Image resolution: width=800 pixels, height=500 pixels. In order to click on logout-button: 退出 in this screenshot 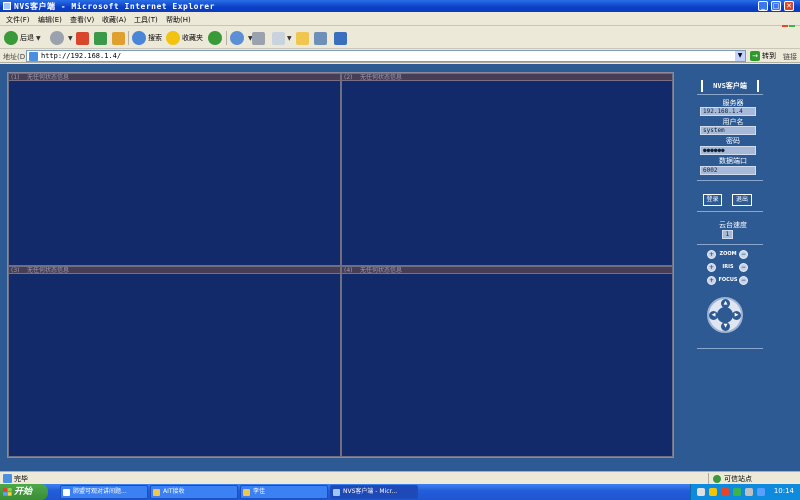, I will do `click(742, 200)`.